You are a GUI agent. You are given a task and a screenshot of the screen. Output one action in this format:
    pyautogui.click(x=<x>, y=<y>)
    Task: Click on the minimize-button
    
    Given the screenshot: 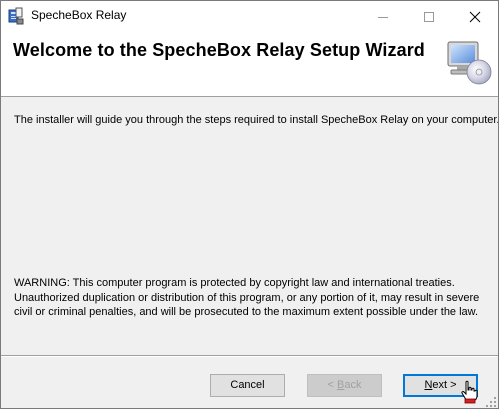 What is the action you would take?
    pyautogui.click(x=383, y=16)
    